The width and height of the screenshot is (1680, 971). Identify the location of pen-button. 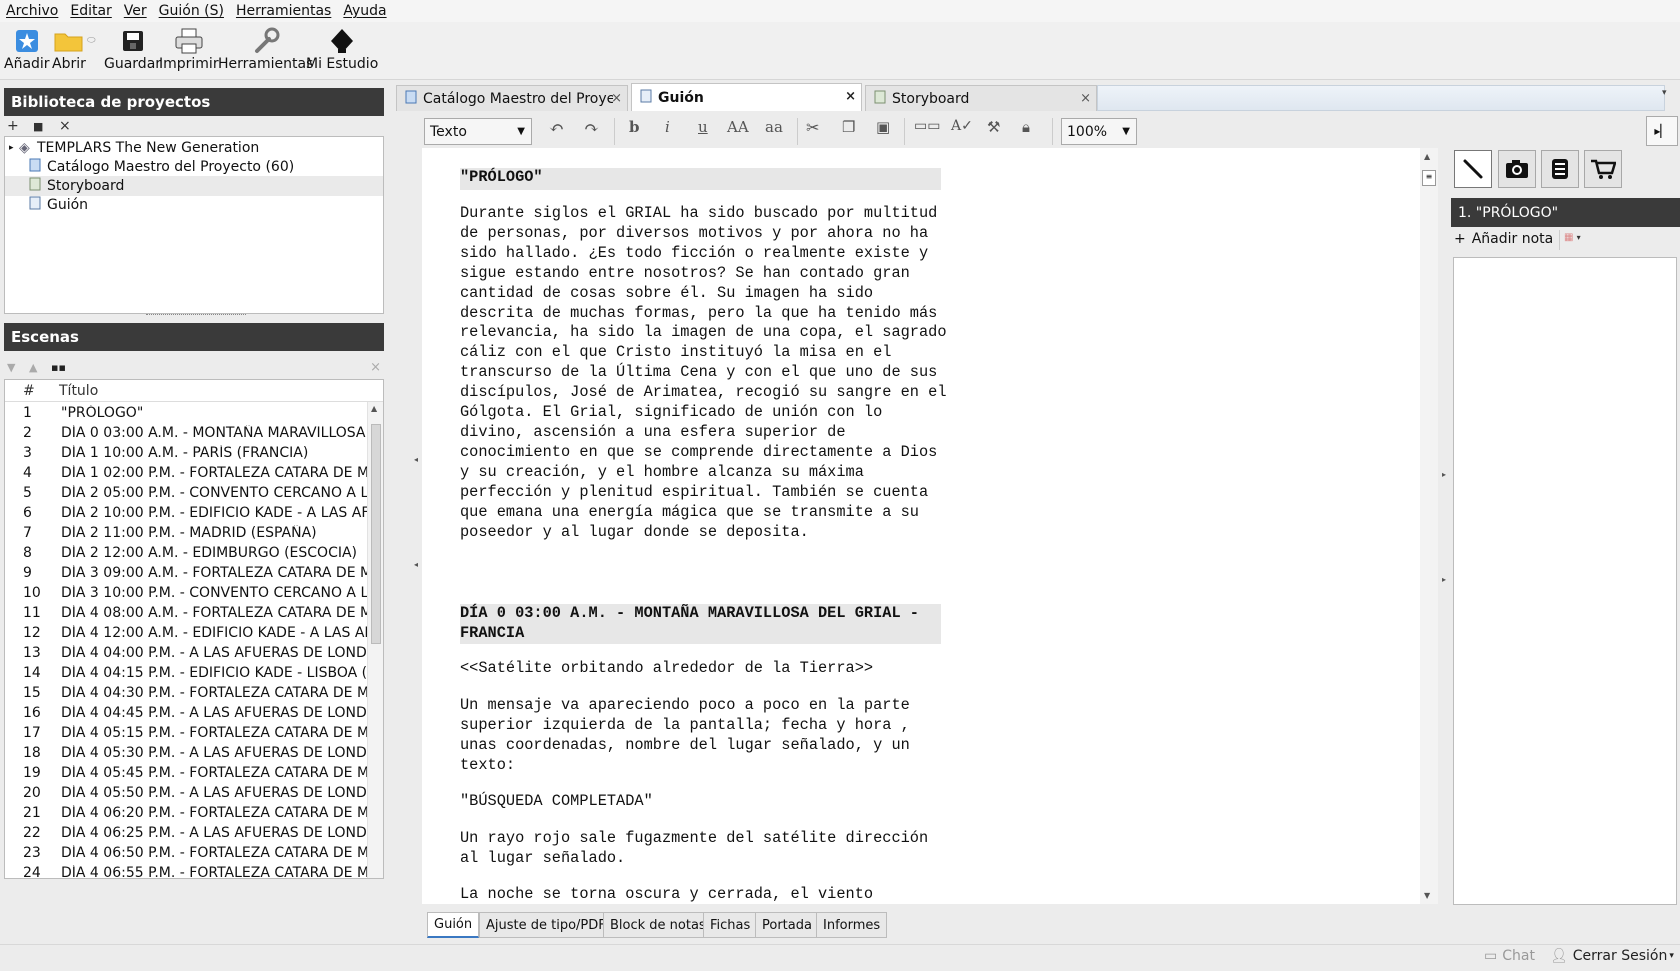
(1473, 169).